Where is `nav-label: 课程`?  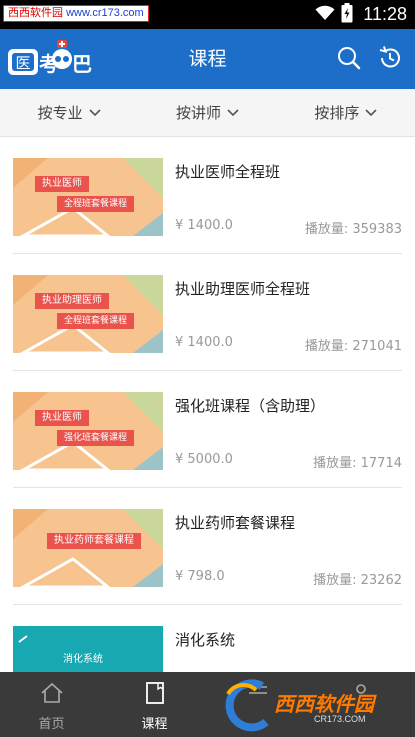 nav-label: 课程 is located at coordinates (154, 724).